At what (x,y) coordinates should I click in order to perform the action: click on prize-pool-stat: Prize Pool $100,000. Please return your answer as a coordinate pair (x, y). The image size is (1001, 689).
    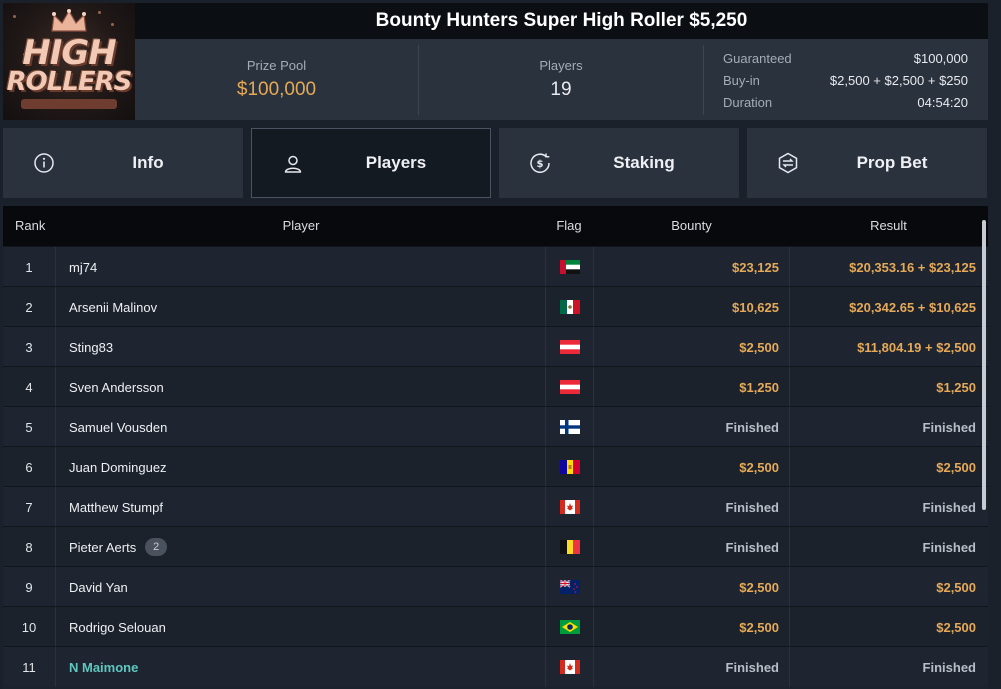
    Looking at the image, I should click on (276, 79).